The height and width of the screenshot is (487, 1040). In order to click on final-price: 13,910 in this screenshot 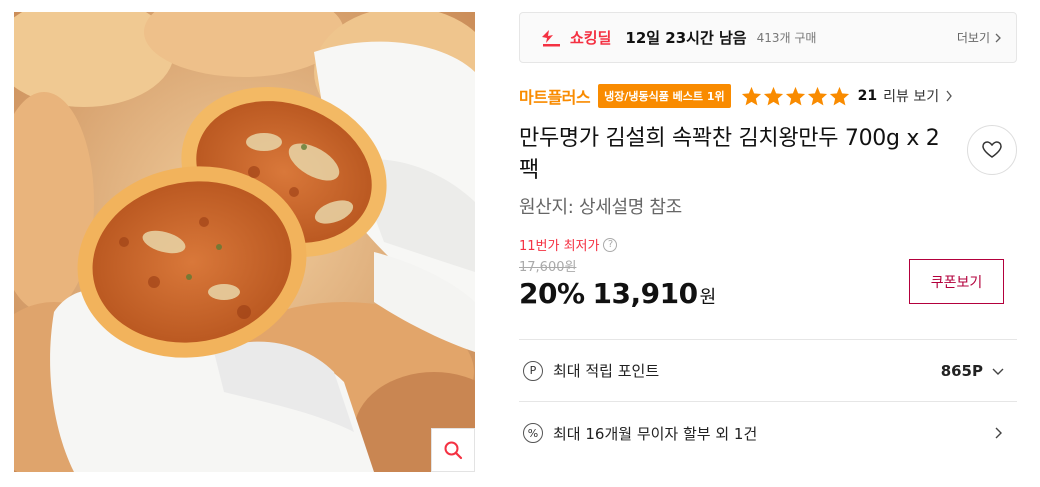, I will do `click(645, 293)`.